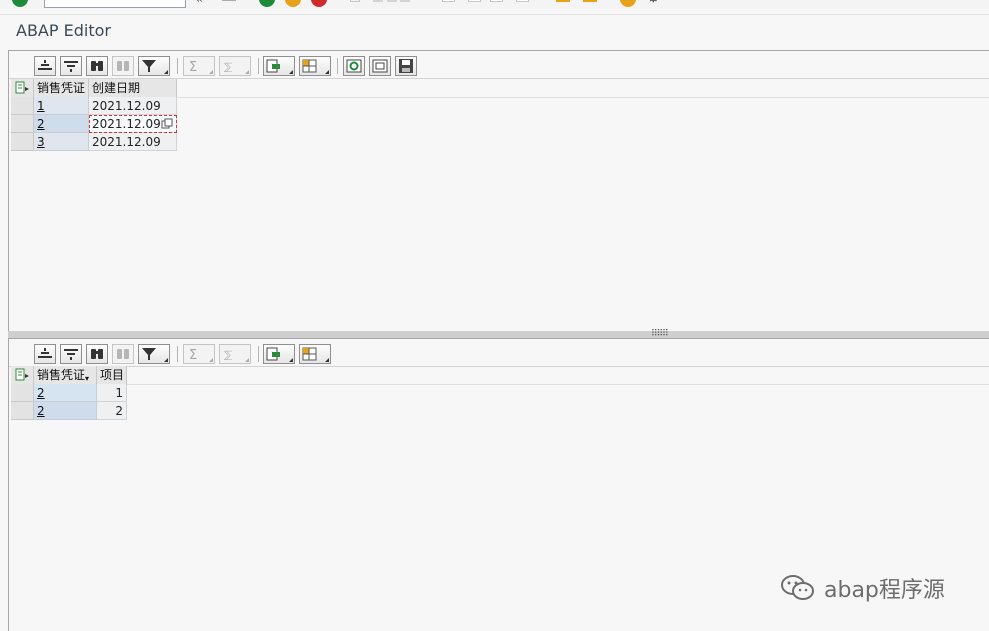 The height and width of the screenshot is (631, 989). I want to click on watermark: abap程序源, so click(862, 588).